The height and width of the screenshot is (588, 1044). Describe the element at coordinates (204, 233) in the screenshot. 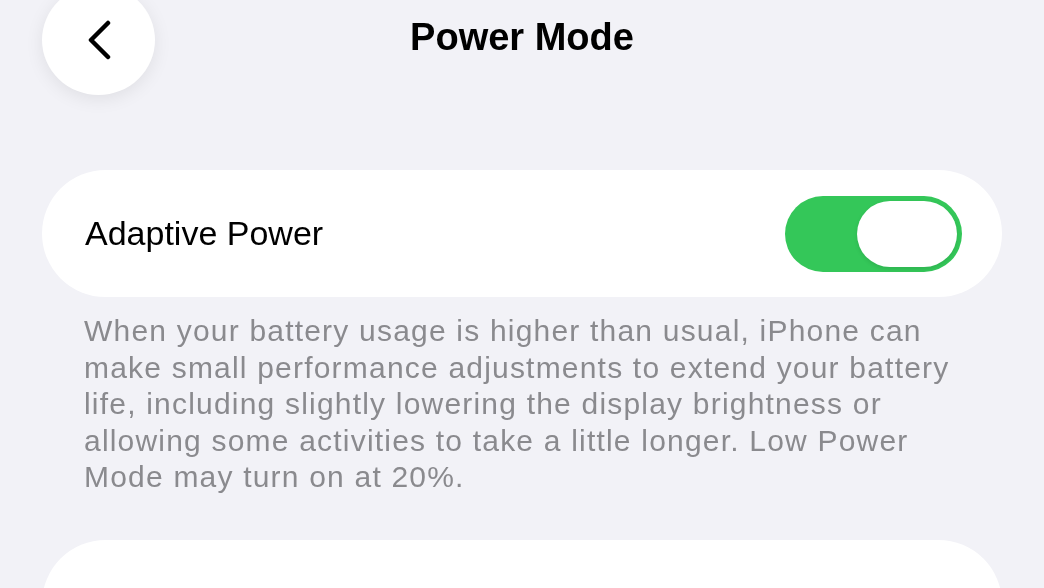

I see `setting-label: Adaptive Power` at that location.